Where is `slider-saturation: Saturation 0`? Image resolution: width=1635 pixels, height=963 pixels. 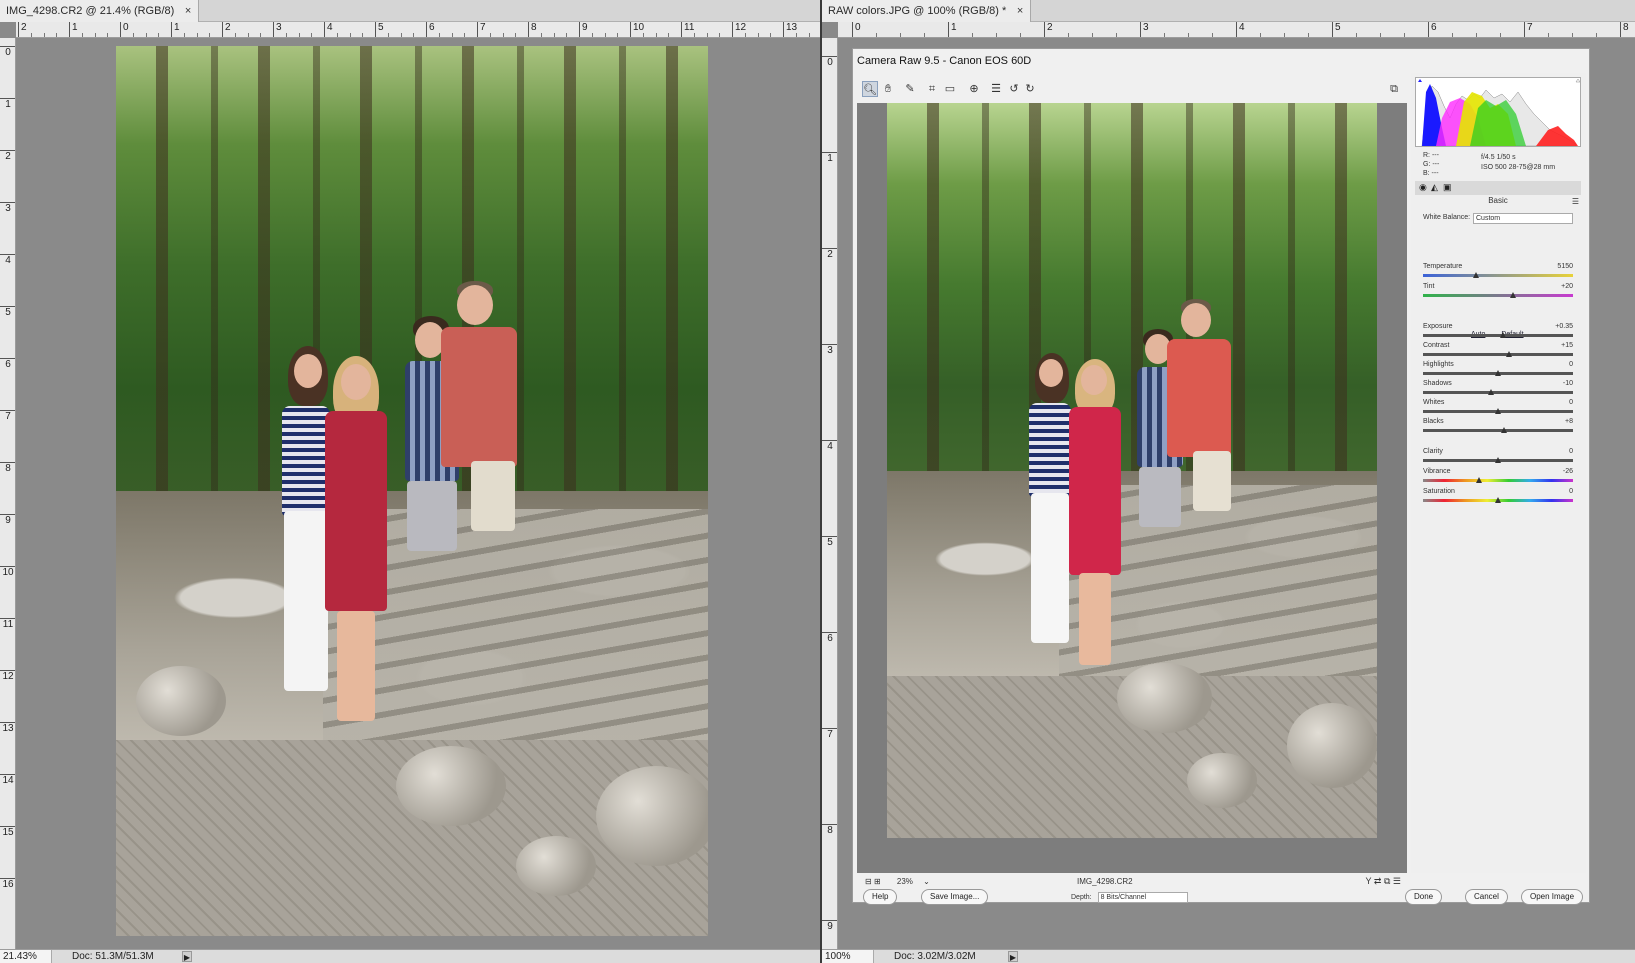 slider-saturation: Saturation 0 is located at coordinates (1498, 498).